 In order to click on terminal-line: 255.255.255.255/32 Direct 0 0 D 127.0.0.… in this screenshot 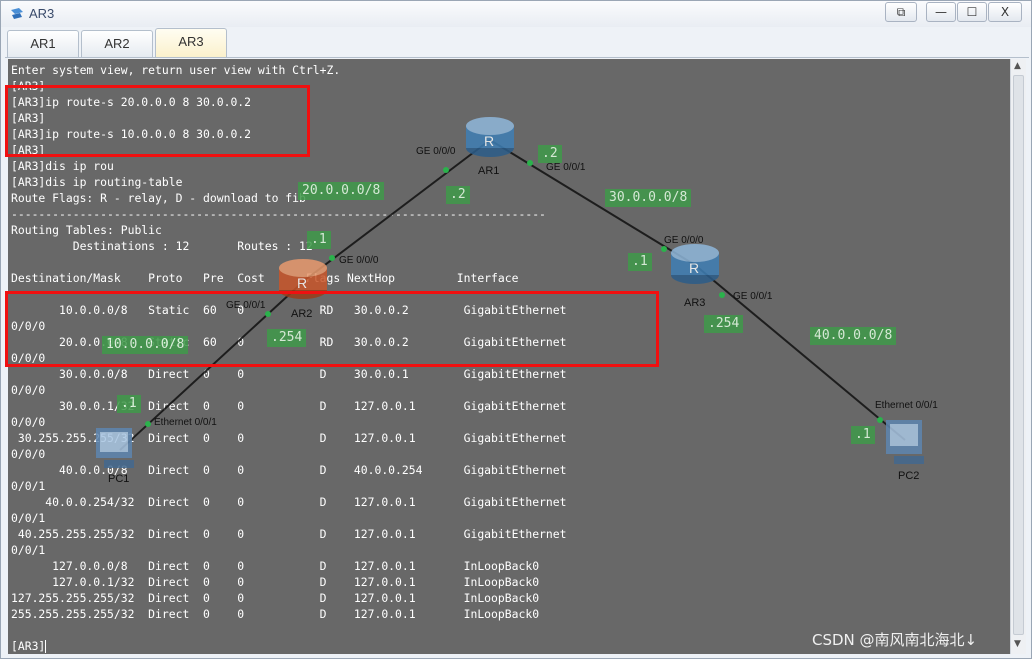, I will do `click(275, 614)`.